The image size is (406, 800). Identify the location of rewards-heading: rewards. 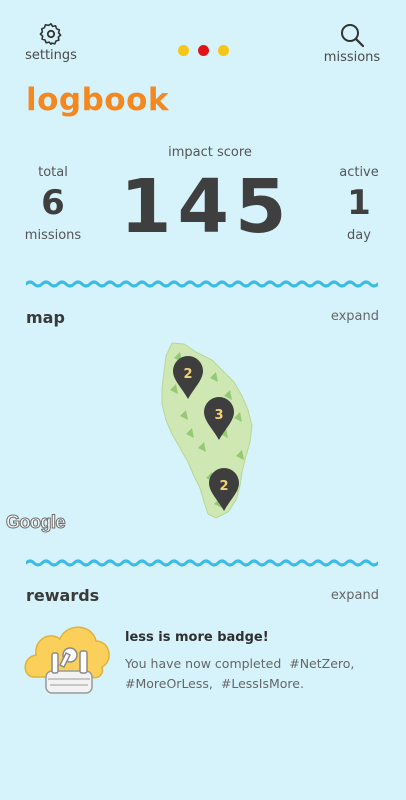
(63, 595).